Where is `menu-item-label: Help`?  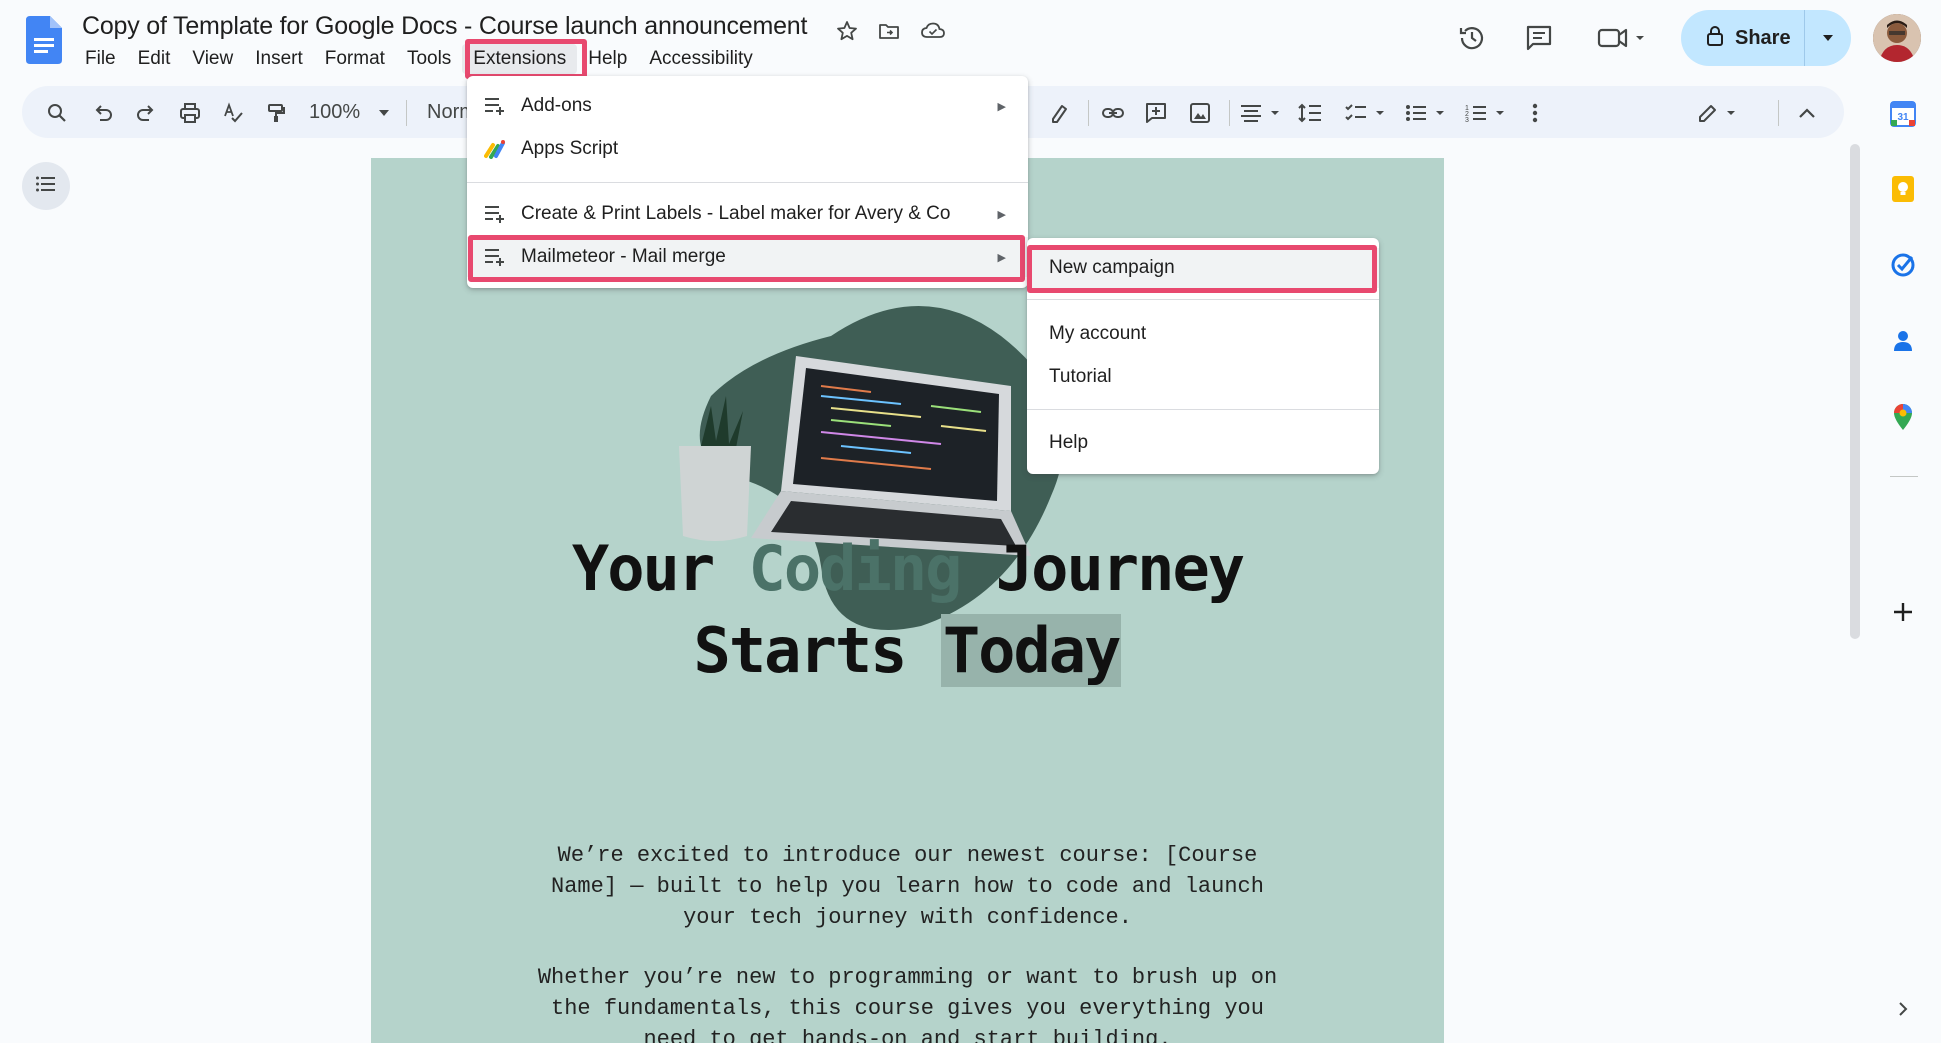 menu-item-label: Help is located at coordinates (1069, 442).